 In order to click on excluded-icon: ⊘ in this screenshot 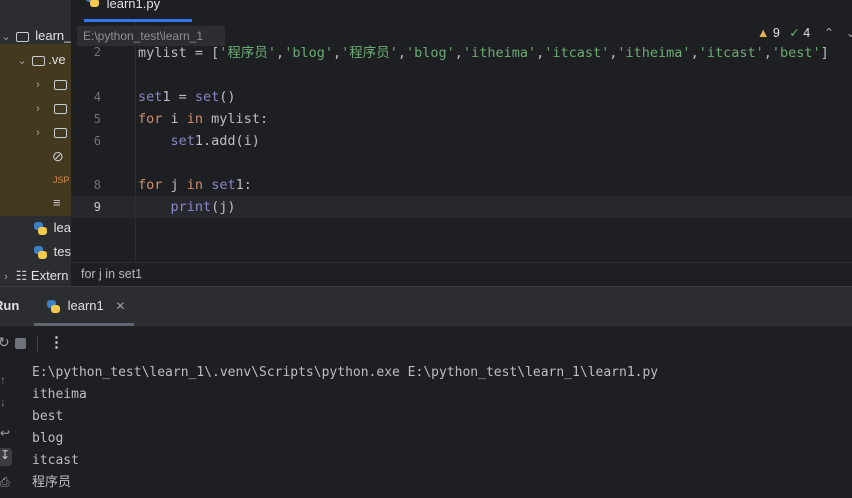, I will do `click(58, 156)`.